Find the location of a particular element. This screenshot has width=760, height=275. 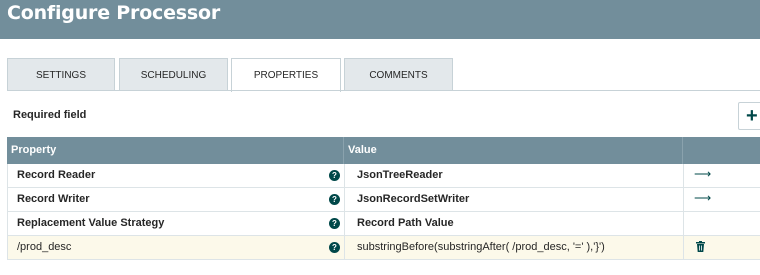

tab-properties: PROPERTIES is located at coordinates (286, 75).